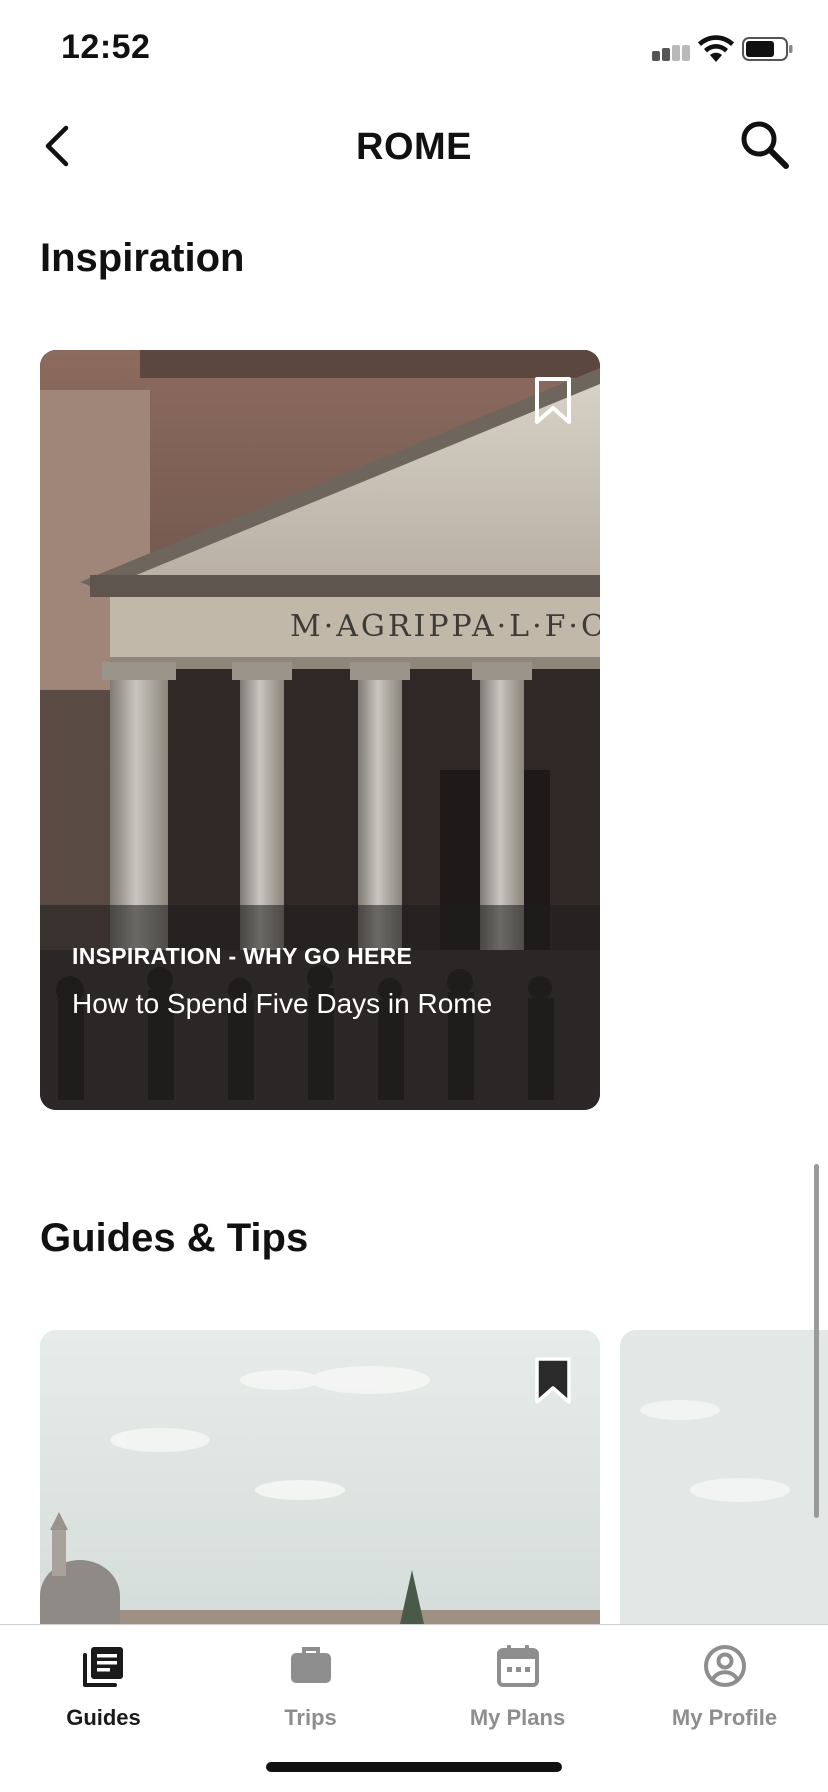  Describe the element at coordinates (716, 48) in the screenshot. I see `wifi-icon` at that location.